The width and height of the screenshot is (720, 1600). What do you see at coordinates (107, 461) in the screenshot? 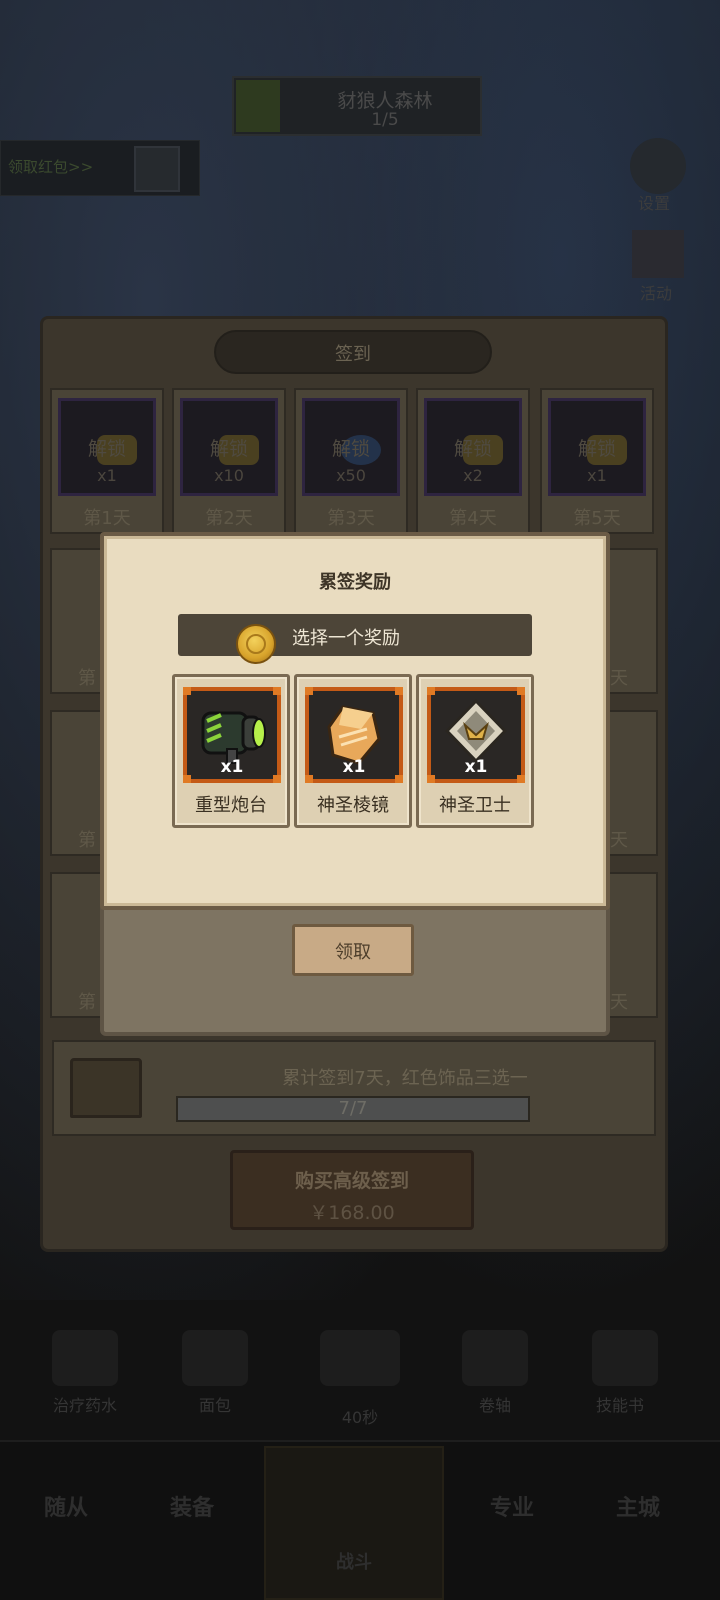
I see `day-card: 解锁 x1 第1天` at bounding box center [107, 461].